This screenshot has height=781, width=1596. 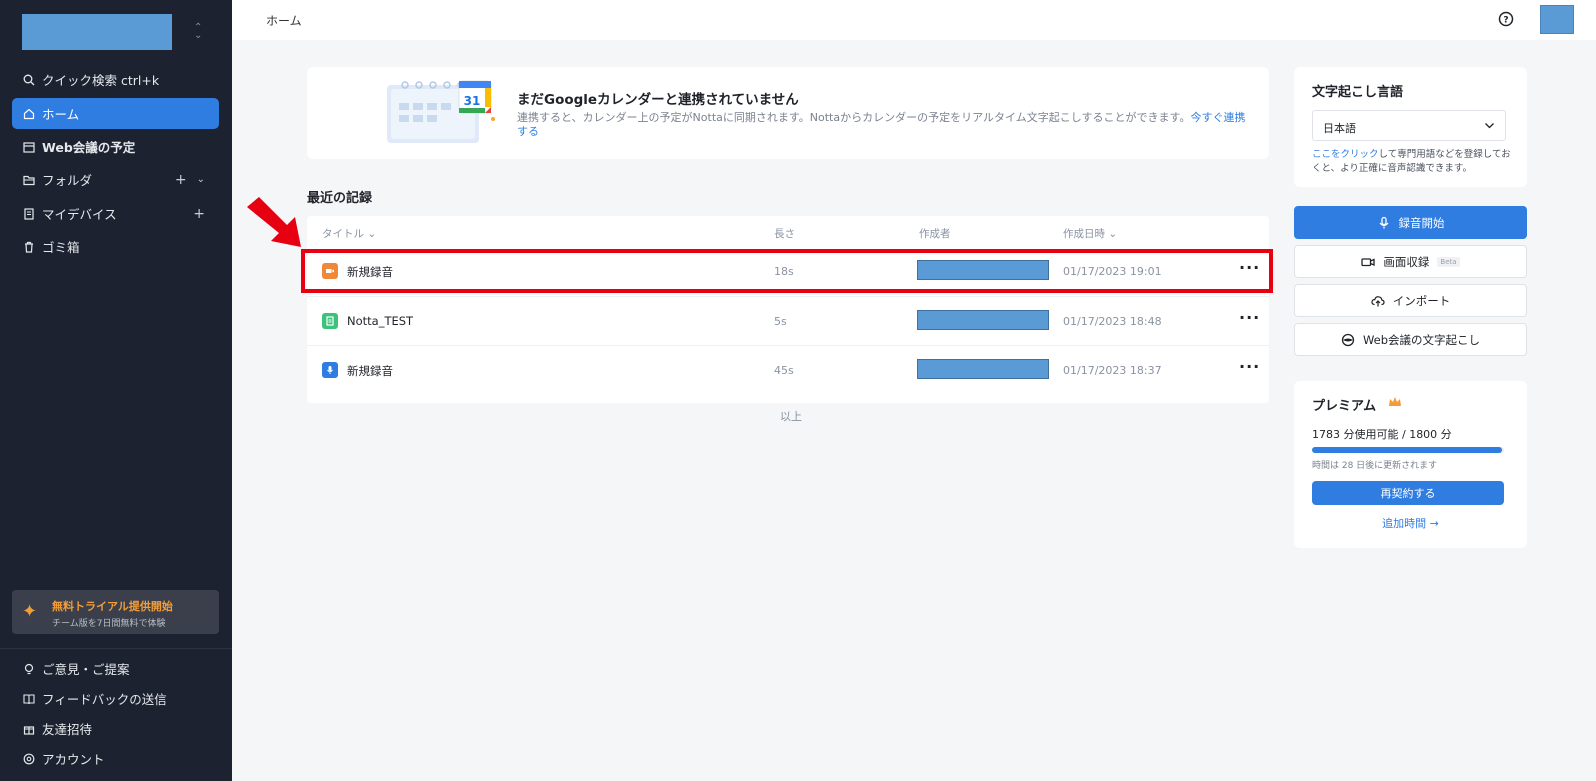 I want to click on language-help-text: ここをクリックして専門用語などを登録しておくと、より正確に音声認識できます。, so click(x=1411, y=161).